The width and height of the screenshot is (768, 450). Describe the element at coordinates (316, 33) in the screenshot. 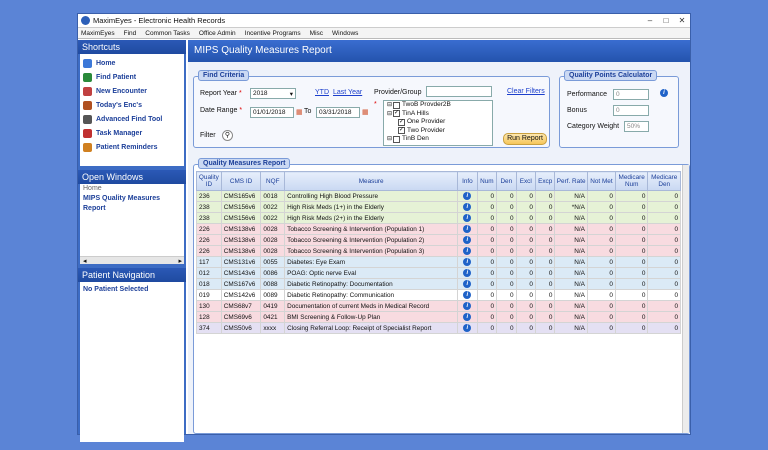

I see `menu-misc: Misc` at that location.